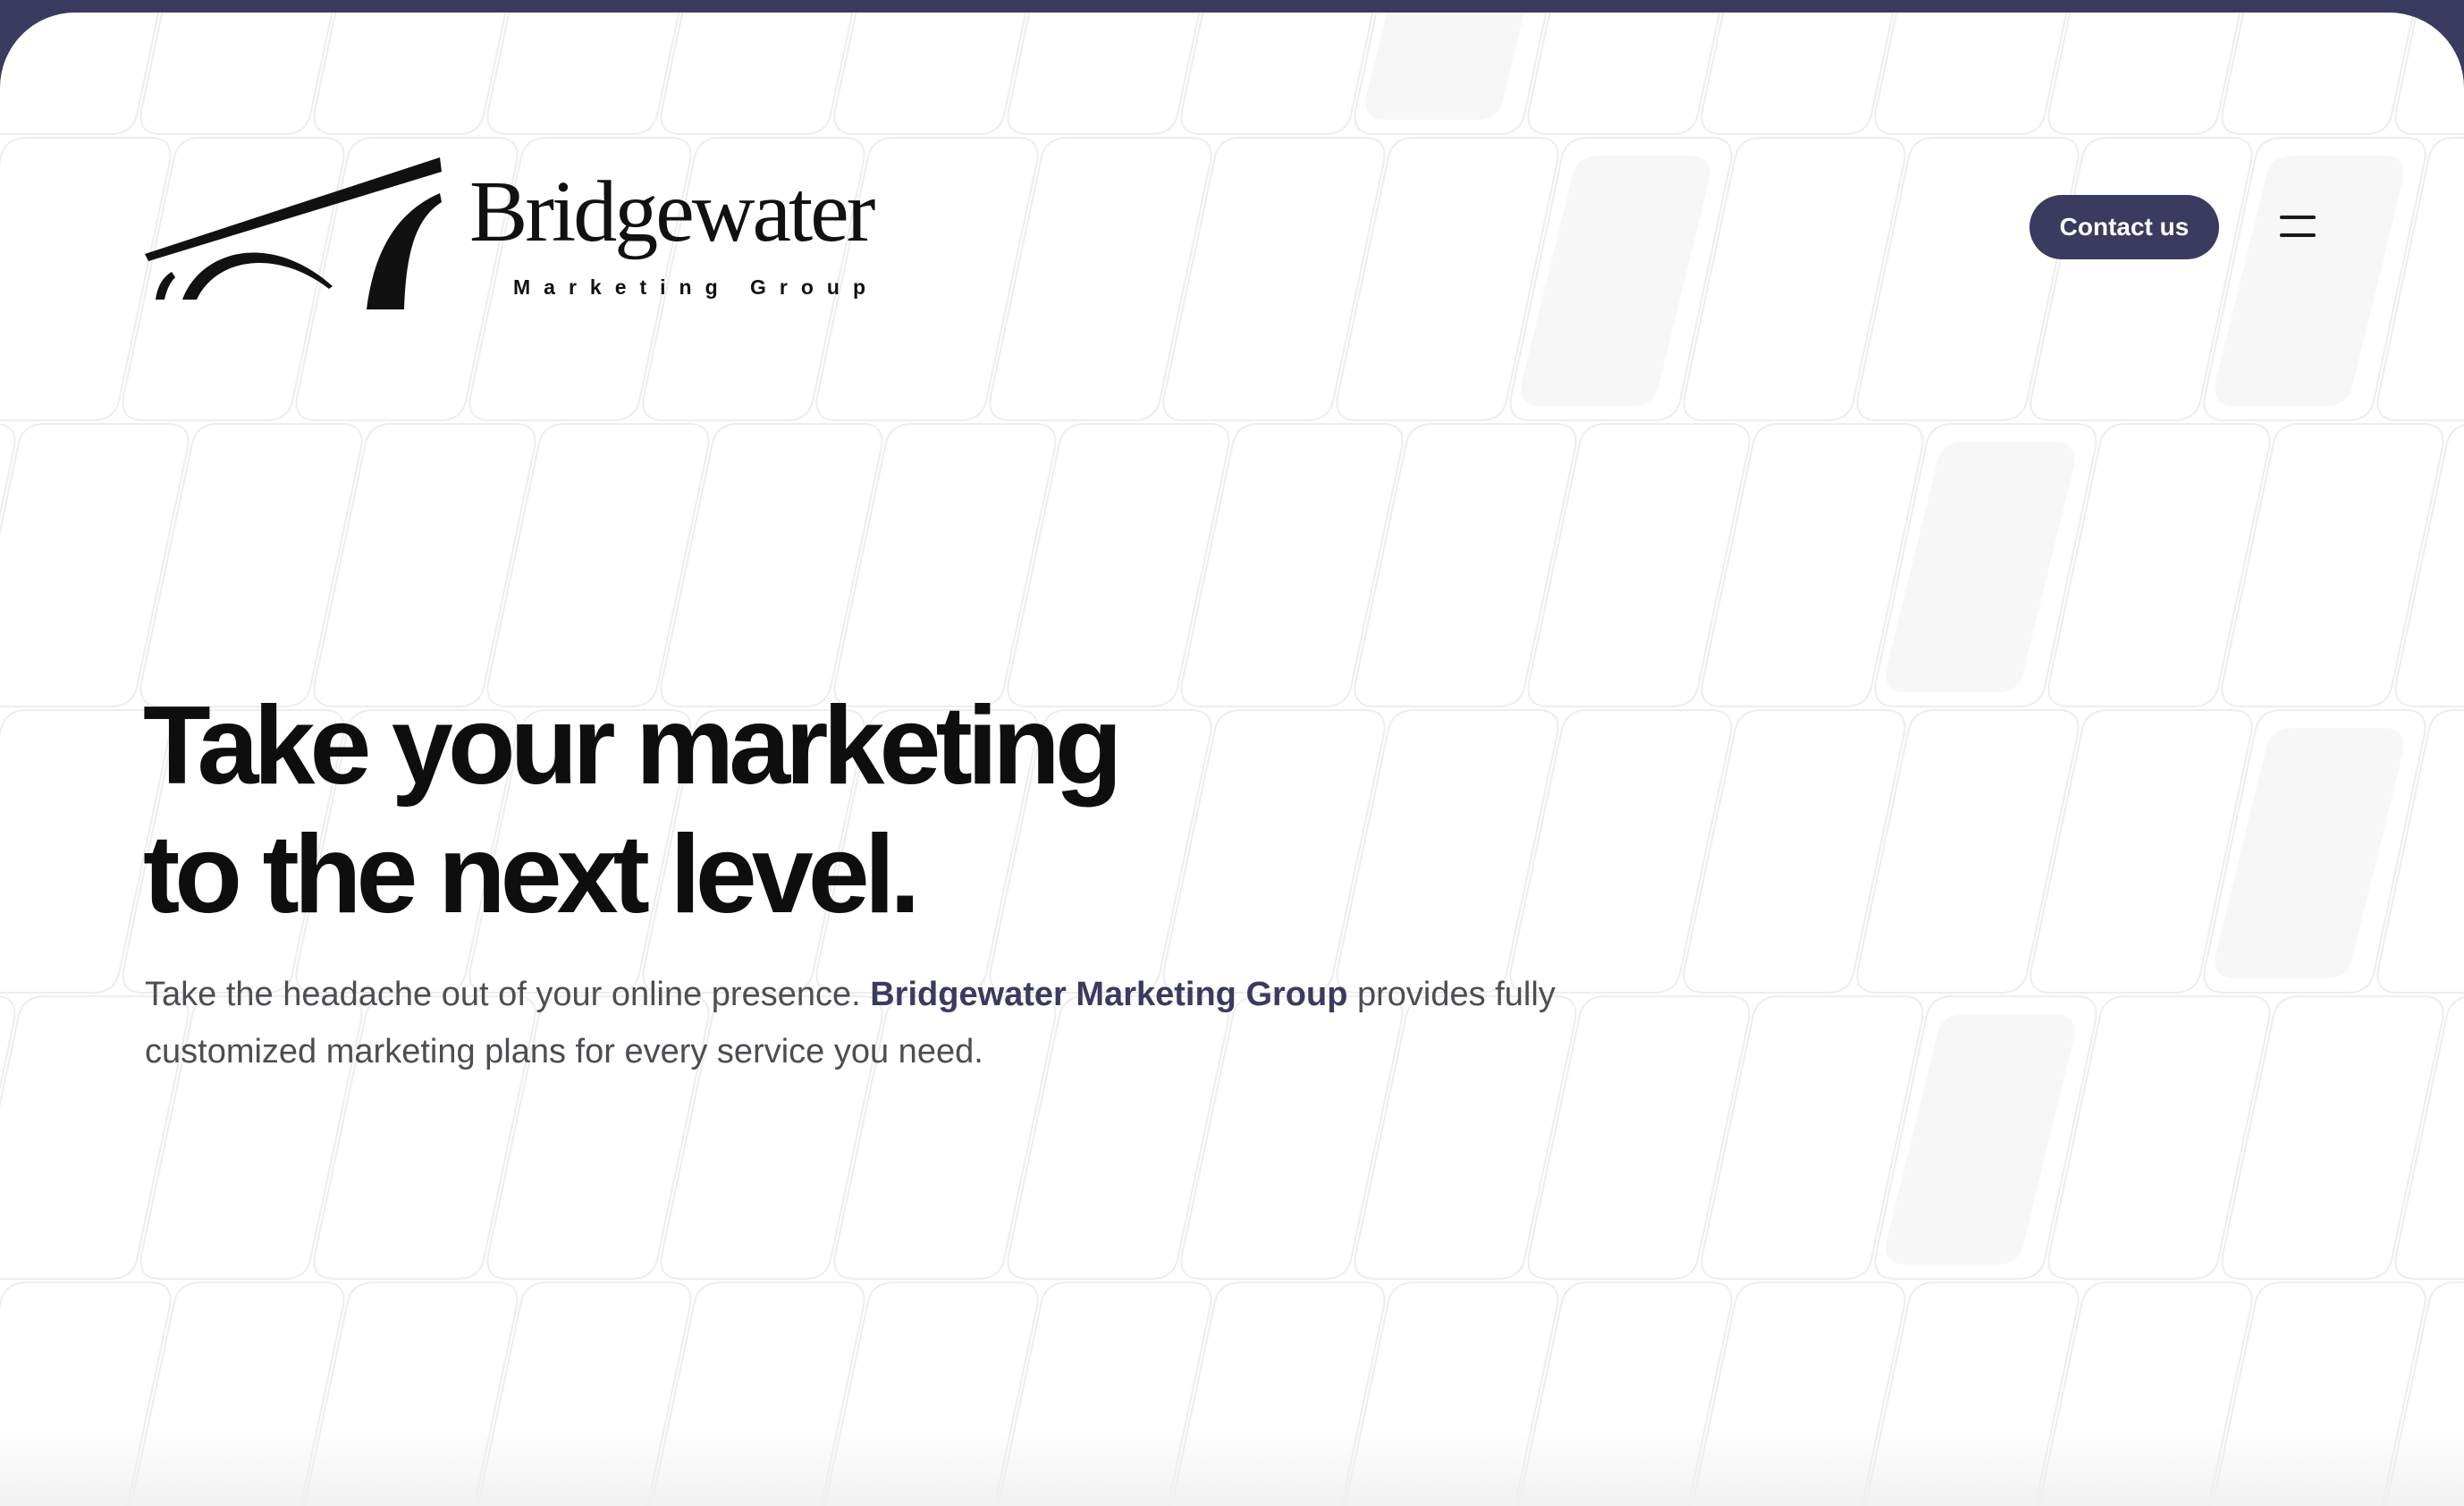 The width and height of the screenshot is (2464, 1506). What do you see at coordinates (2124, 227) in the screenshot?
I see `contact-us-button: Contact us` at bounding box center [2124, 227].